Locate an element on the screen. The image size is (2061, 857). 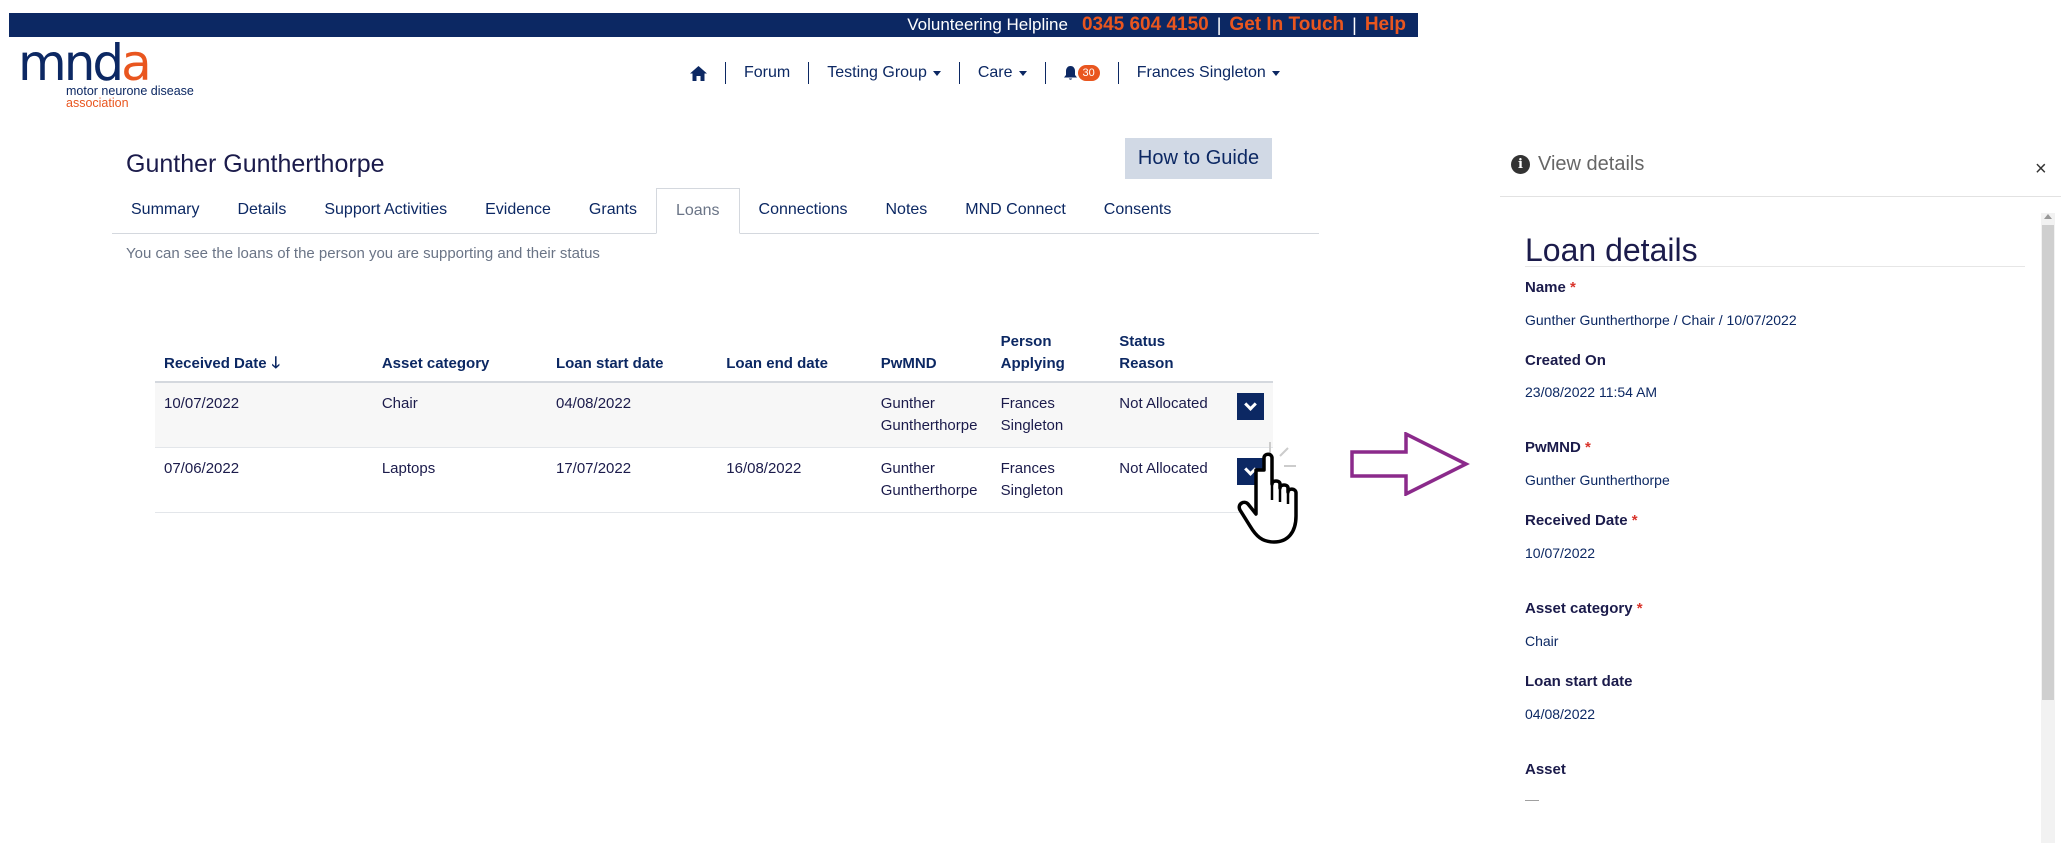
how-to-guide-button: How to Guide is located at coordinates (1198, 158).